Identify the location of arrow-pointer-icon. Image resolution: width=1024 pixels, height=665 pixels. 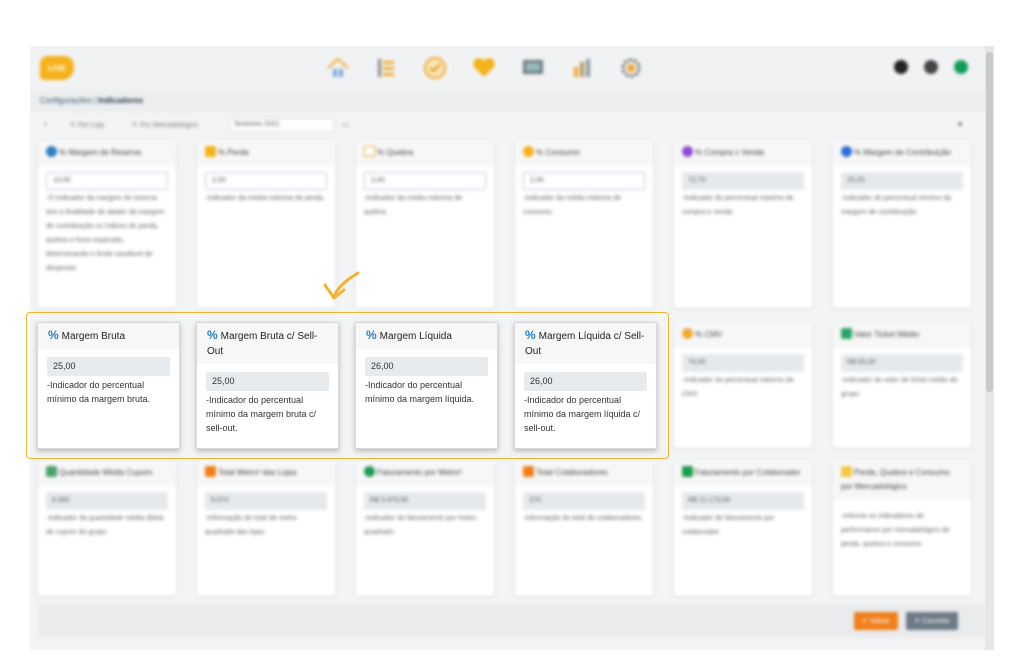
(341, 285).